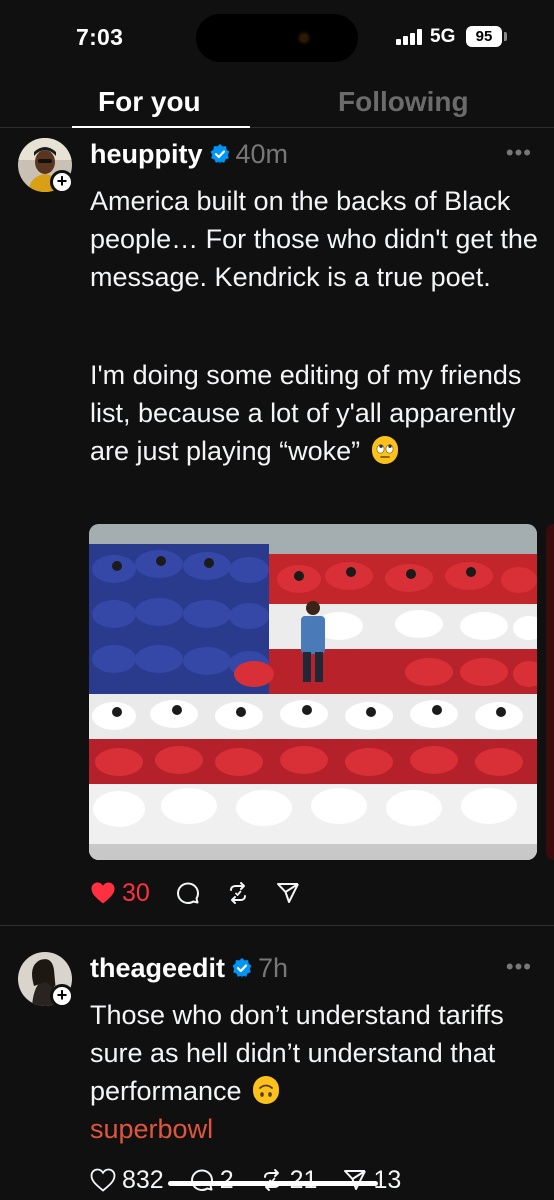  I want to click on repost-count: 21, so click(303, 1179).